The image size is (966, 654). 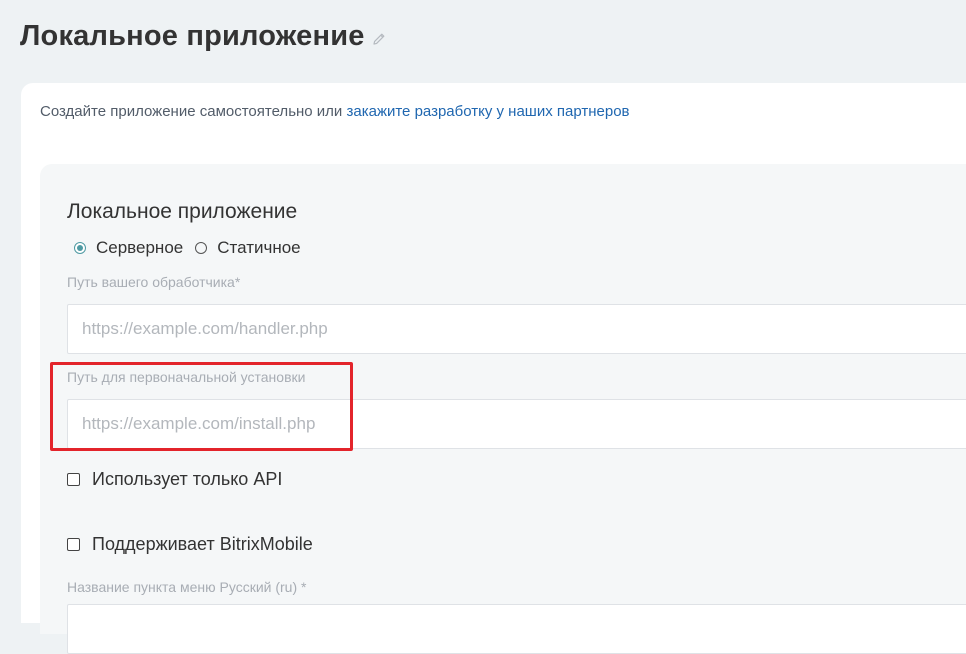 I want to click on pencil-icon, so click(x=379, y=39).